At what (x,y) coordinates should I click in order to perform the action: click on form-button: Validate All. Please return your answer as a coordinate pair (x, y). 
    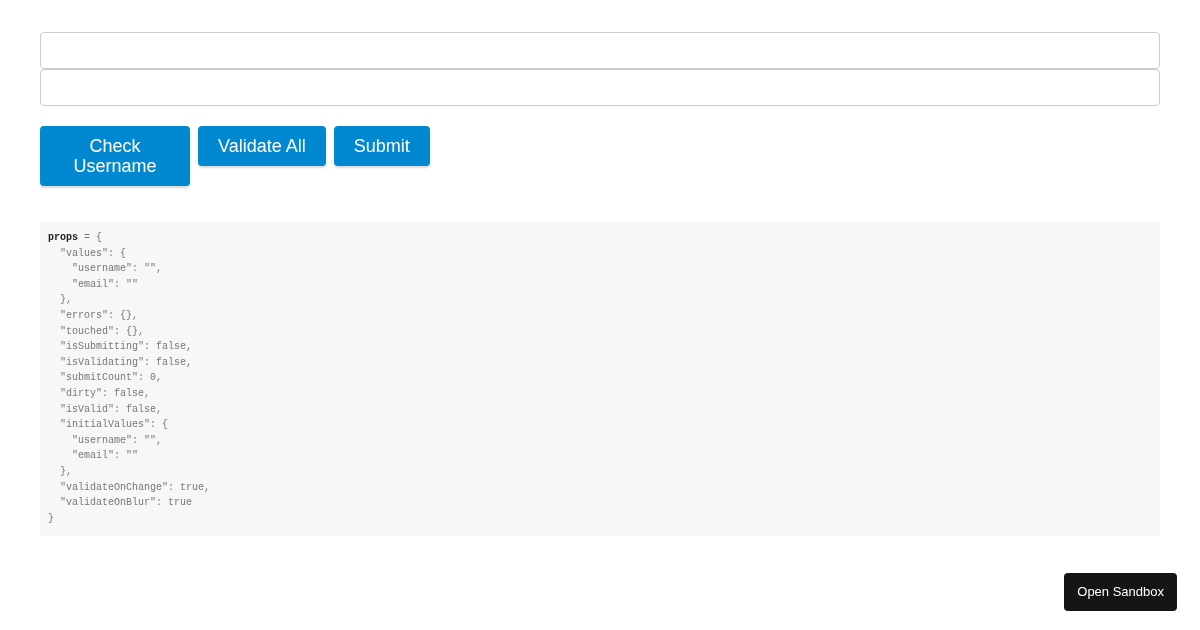
    Looking at the image, I should click on (262, 146).